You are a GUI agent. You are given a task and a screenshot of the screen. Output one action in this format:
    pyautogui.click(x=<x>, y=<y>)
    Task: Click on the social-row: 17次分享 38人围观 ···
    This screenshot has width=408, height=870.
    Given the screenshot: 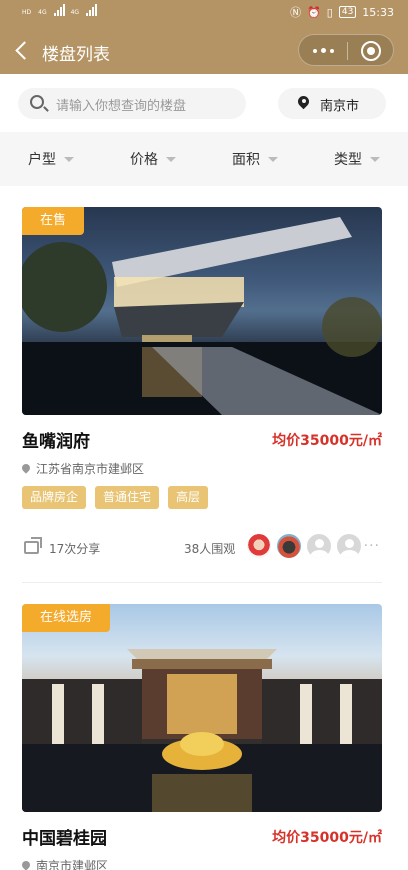 What is the action you would take?
    pyautogui.click(x=202, y=548)
    